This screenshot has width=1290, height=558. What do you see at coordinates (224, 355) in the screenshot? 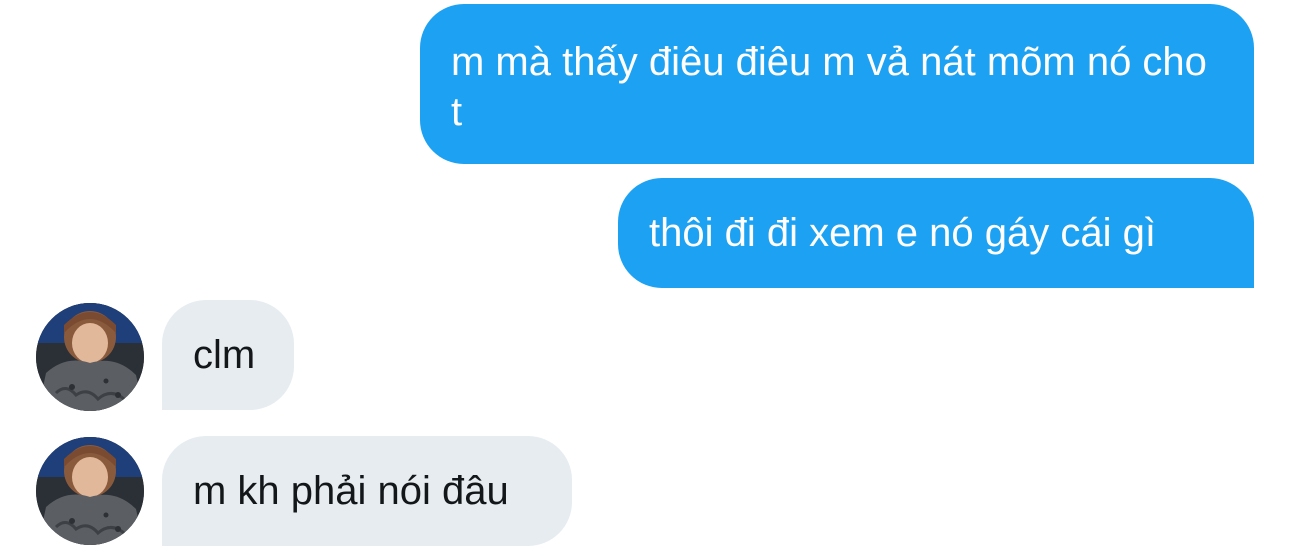
I see `message-text: clm` at bounding box center [224, 355].